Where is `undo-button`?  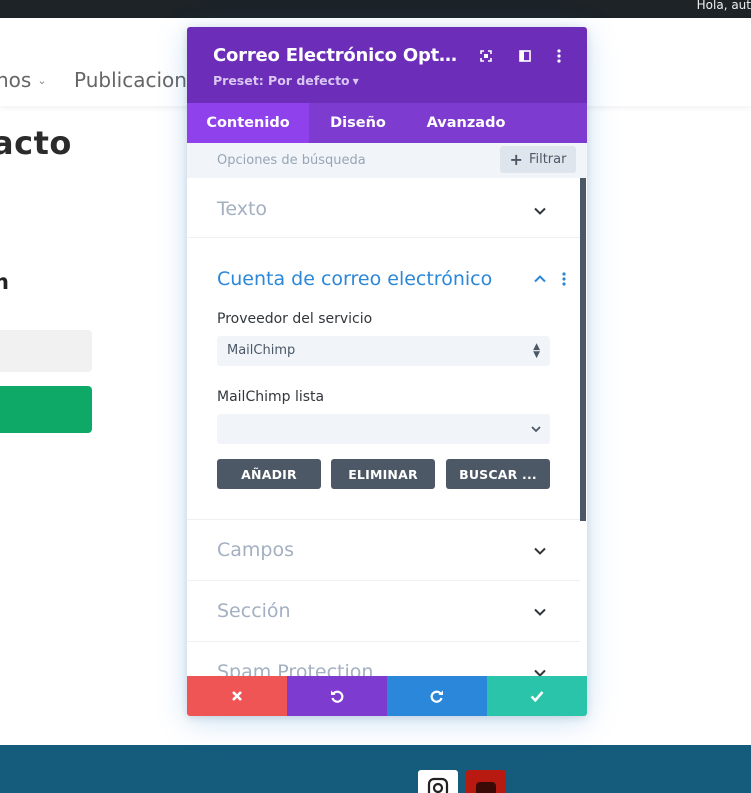 undo-button is located at coordinates (337, 696).